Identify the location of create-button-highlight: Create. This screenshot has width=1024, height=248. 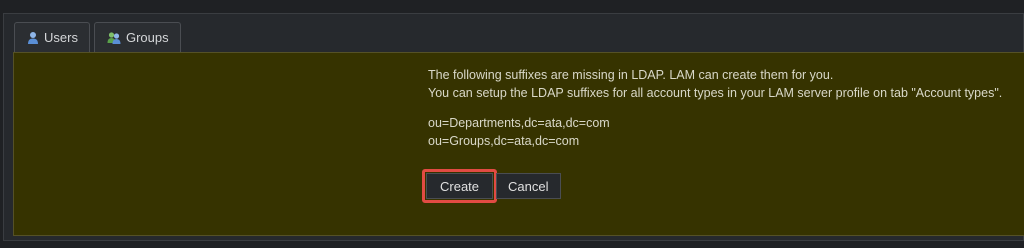
(460, 186).